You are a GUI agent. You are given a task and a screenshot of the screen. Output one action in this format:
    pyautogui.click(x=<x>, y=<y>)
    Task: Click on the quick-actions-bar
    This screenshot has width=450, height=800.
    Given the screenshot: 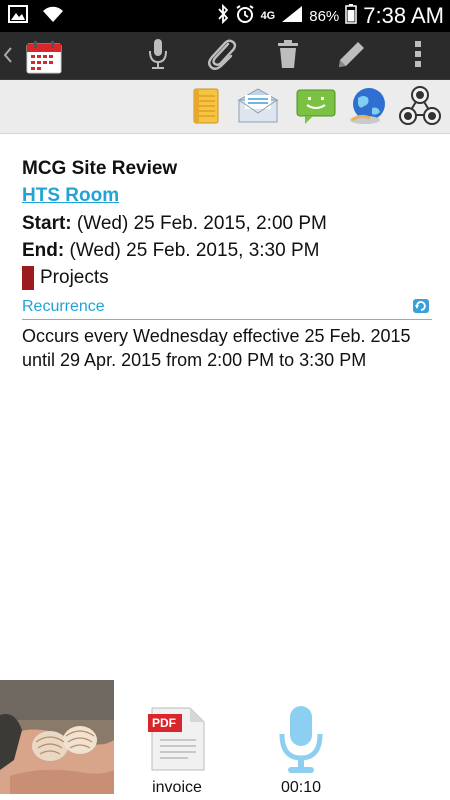 What is the action you would take?
    pyautogui.click(x=225, y=107)
    